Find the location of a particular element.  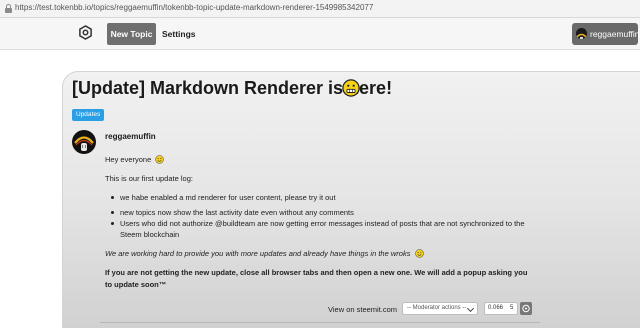

vote-amount: 0.066 is located at coordinates (496, 308).